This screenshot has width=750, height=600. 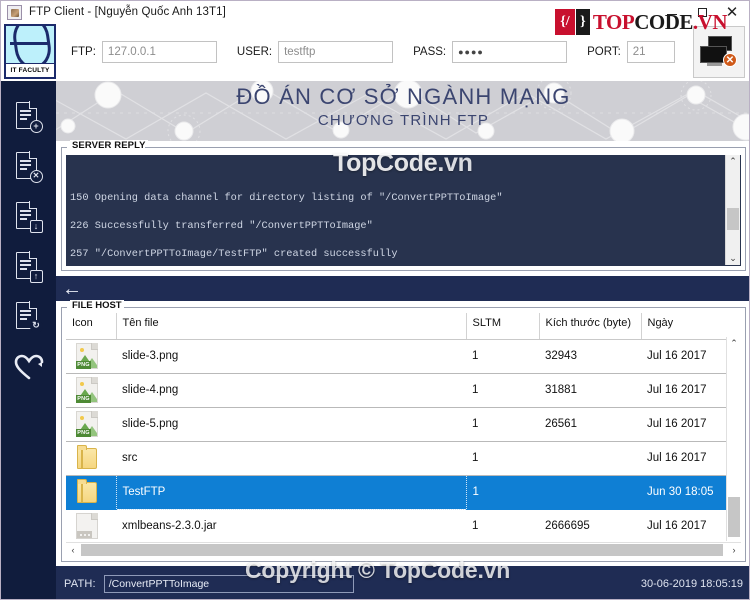 What do you see at coordinates (375, 12) in the screenshot?
I see `title-bar: FTP Client - [Nguyễn Quốc Anh 13T1] ✕` at bounding box center [375, 12].